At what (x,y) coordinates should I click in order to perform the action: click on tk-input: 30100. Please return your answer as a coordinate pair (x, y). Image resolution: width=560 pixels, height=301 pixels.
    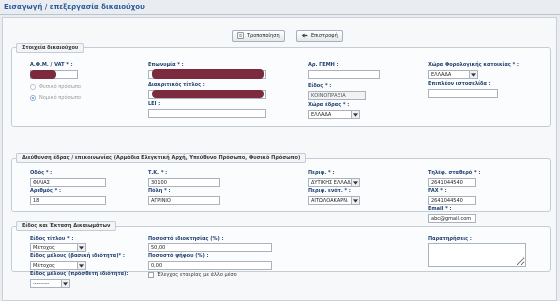
    Looking at the image, I should click on (184, 182).